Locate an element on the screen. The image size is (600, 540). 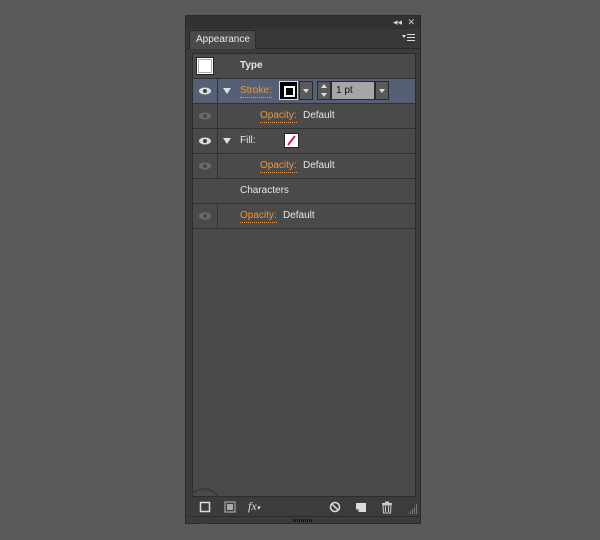
fill-label: Fill: is located at coordinates (248, 140).